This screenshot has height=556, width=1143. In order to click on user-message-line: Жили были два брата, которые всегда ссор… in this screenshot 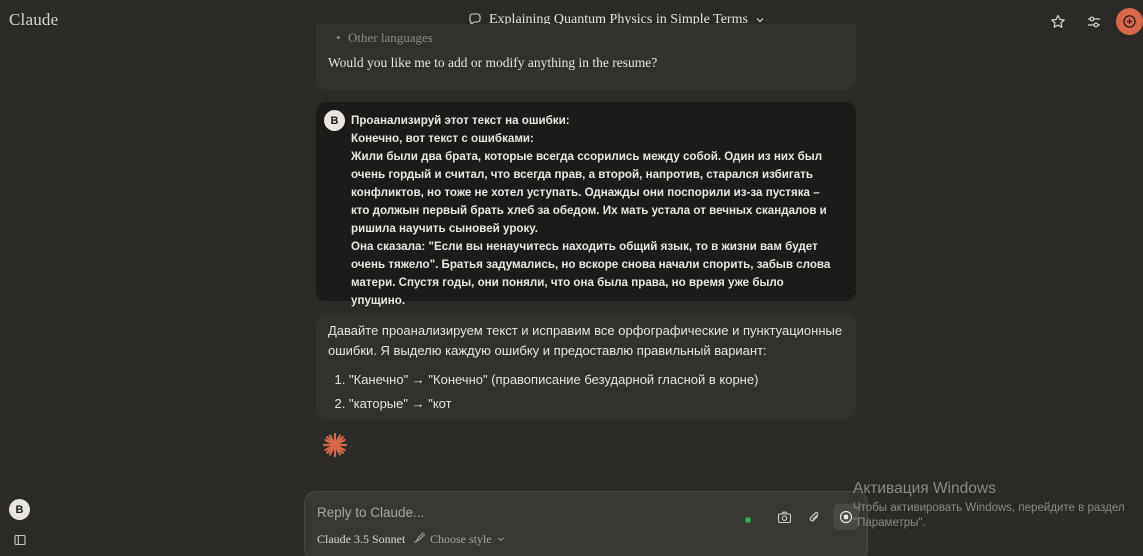, I will do `click(589, 192)`.